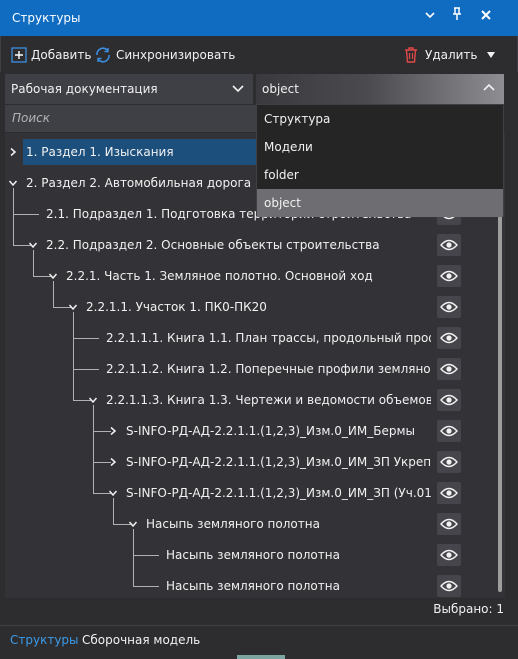 This screenshot has width=518, height=659. What do you see at coordinates (259, 640) in the screenshot?
I see `bottom-tabs: Структуры Сборочная модель` at bounding box center [259, 640].